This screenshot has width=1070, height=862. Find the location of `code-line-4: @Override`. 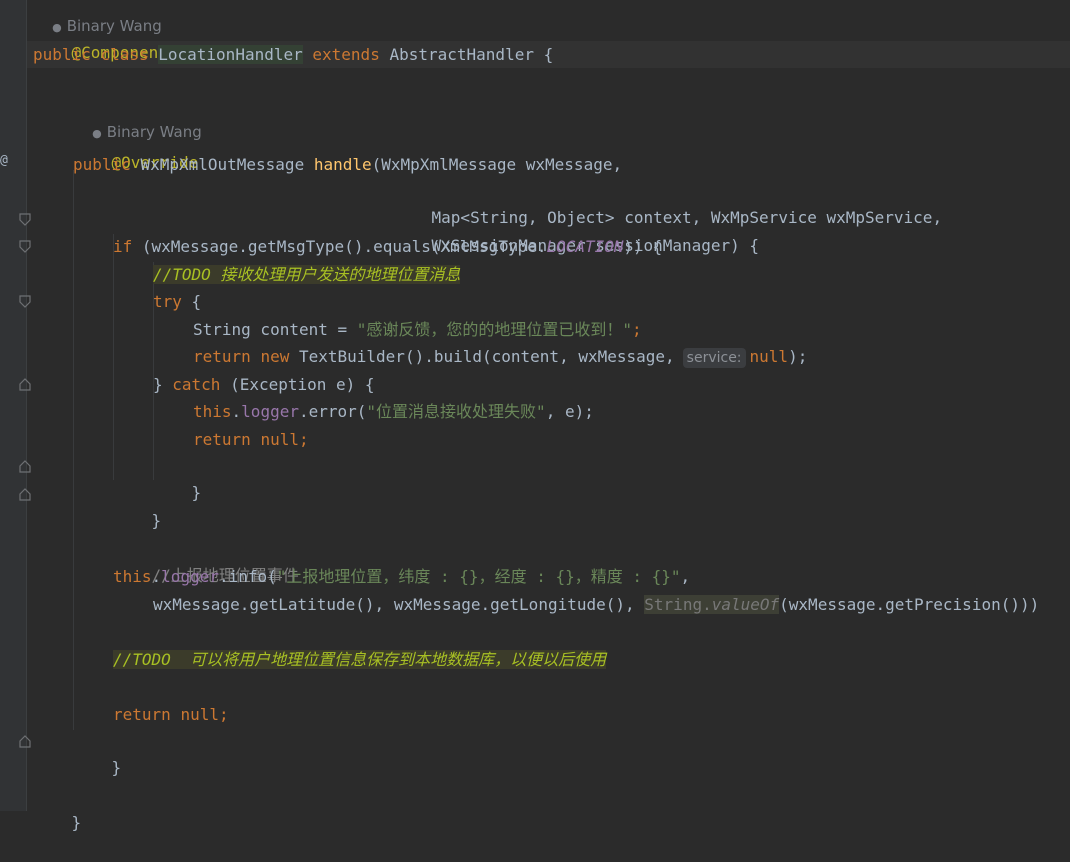

code-line-4: @Override is located at coordinates (136, 148).